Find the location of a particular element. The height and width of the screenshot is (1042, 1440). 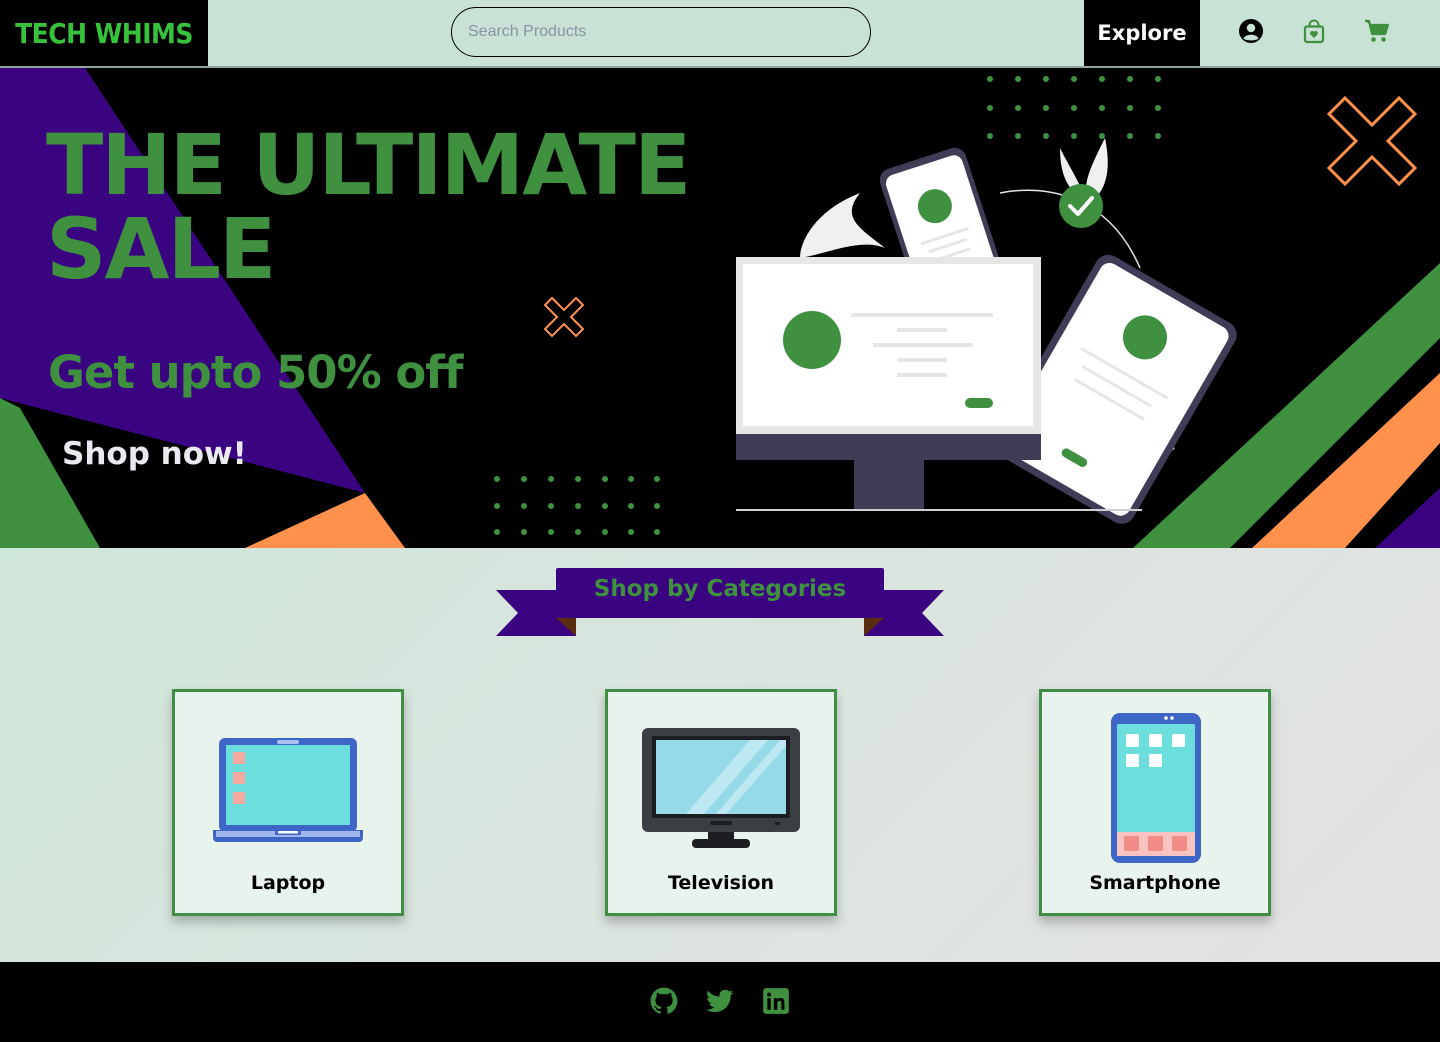

logo: TECH WHIMS is located at coordinates (104, 33).